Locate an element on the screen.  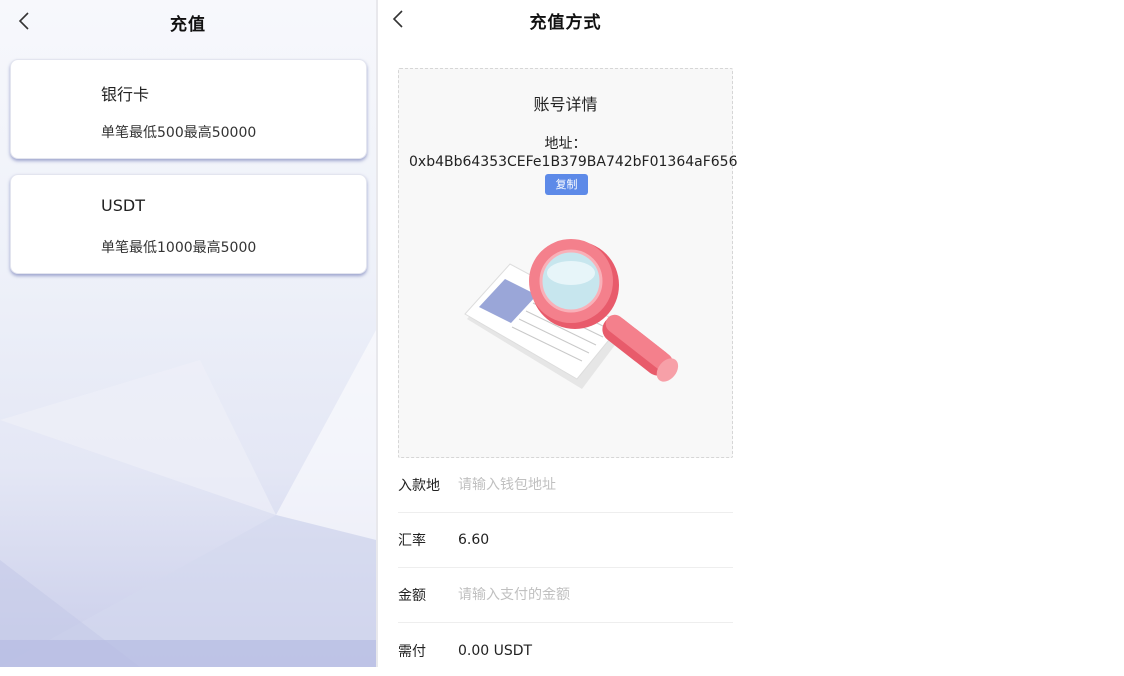
payable-row: 需付 0.00 USDT is located at coordinates (565, 645).